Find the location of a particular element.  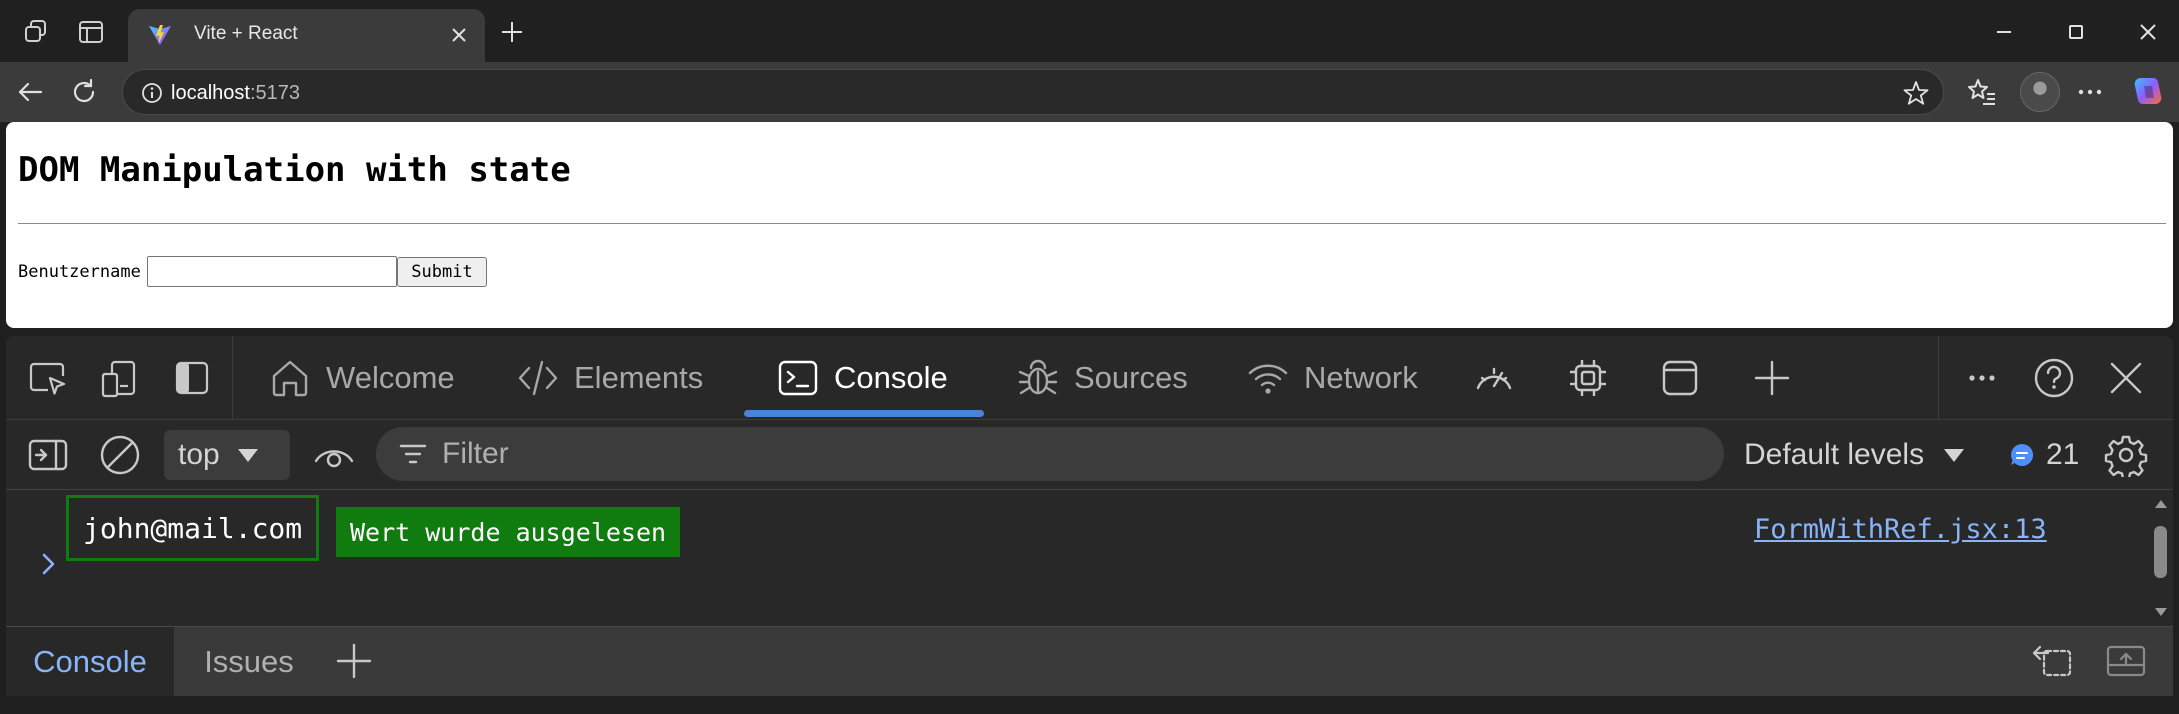

message-count: 21 is located at coordinates (2063, 454).